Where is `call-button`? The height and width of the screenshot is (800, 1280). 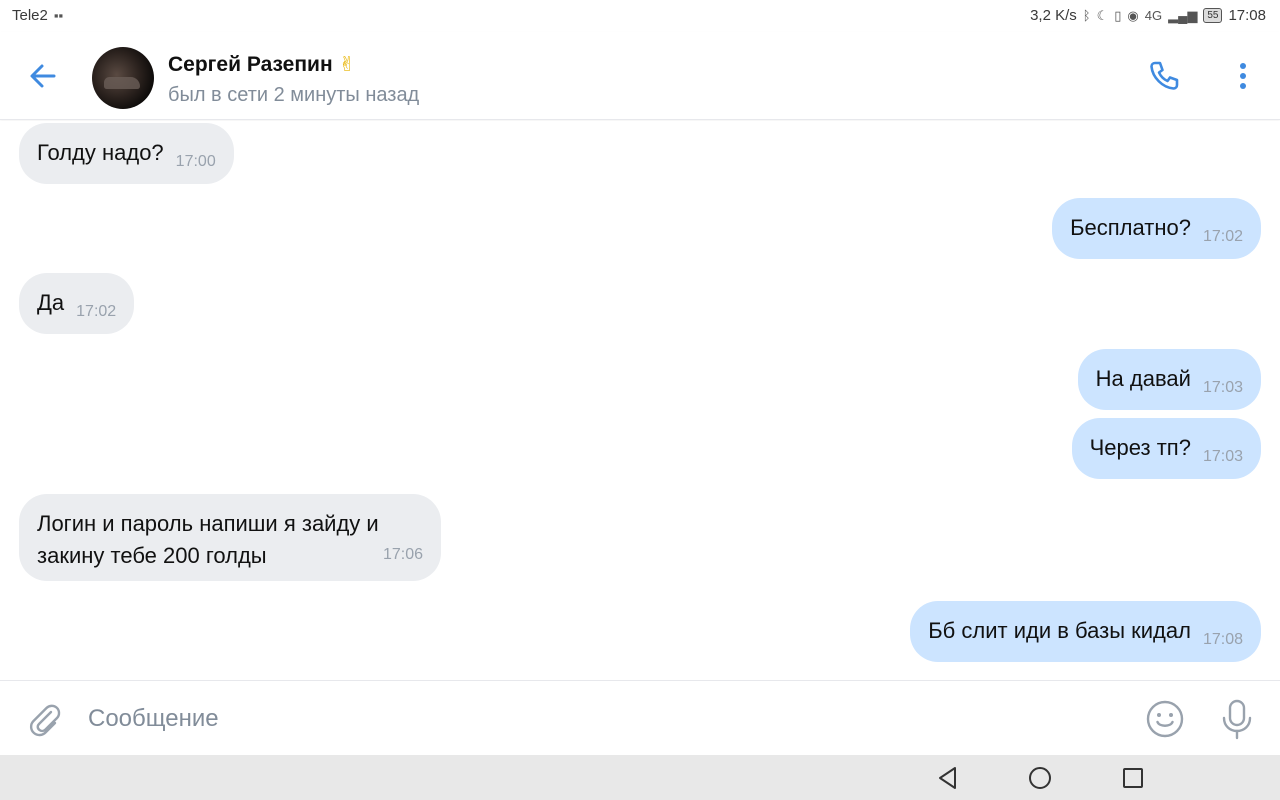 call-button is located at coordinates (1164, 76).